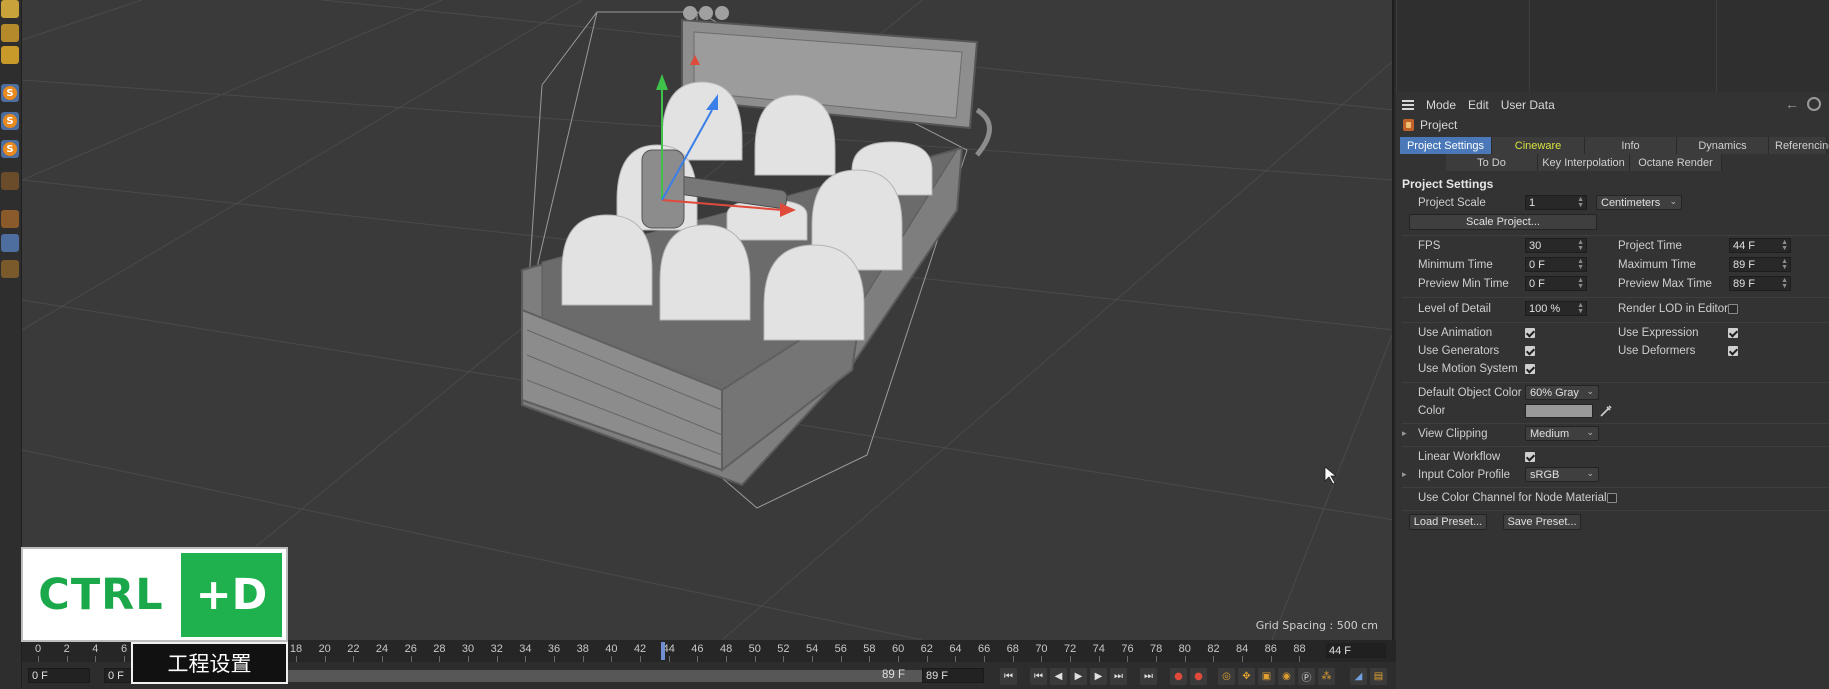  Describe the element at coordinates (953, 675) in the screenshot. I see `end-frame-field: 89 F` at that location.